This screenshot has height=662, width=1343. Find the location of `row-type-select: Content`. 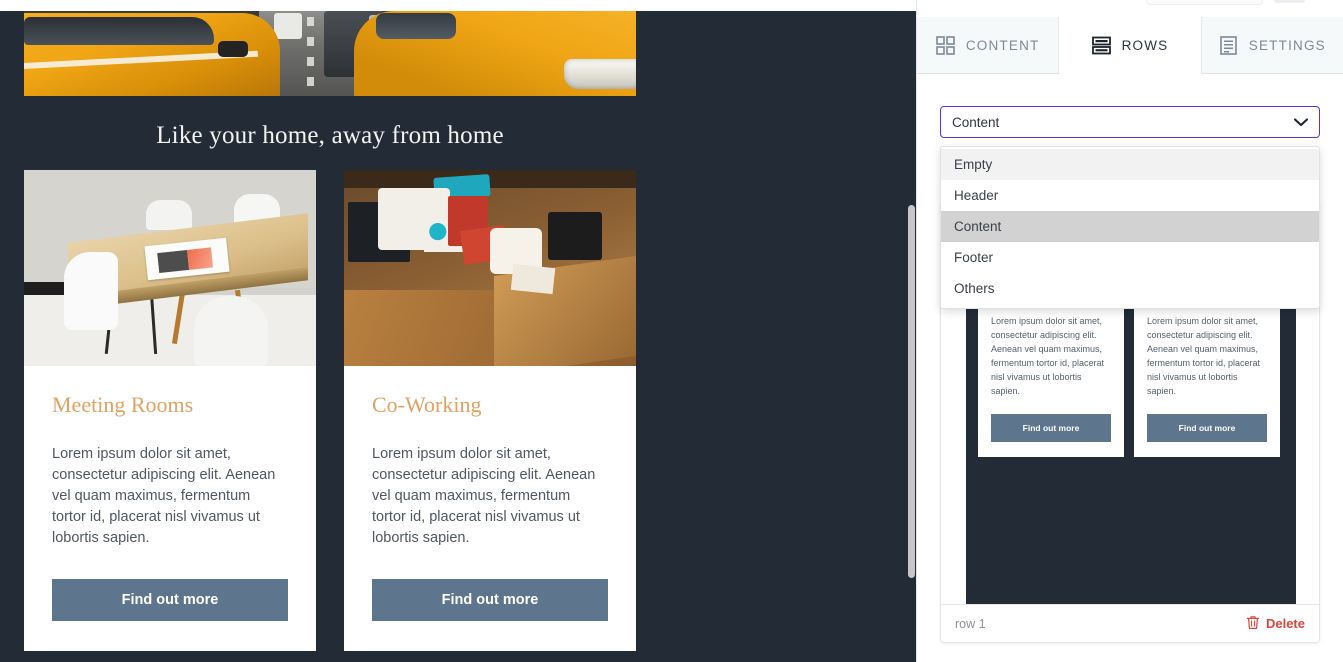

row-type-select: Content is located at coordinates (1130, 122).